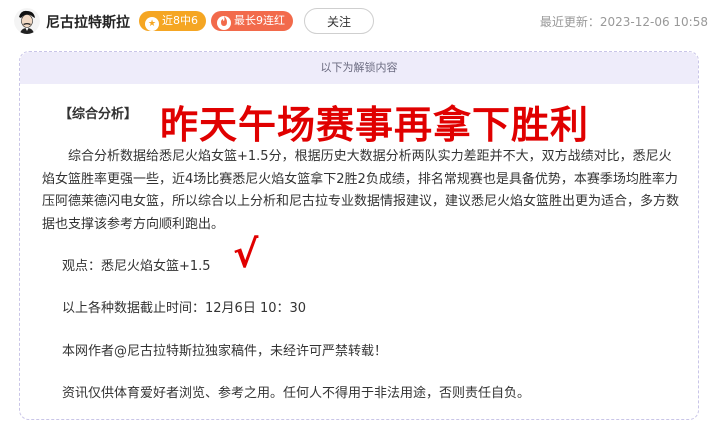 This screenshot has width=711, height=426. What do you see at coordinates (375, 125) in the screenshot?
I see `promo-headline: 昨天午场赛事再拿下胜利` at bounding box center [375, 125].